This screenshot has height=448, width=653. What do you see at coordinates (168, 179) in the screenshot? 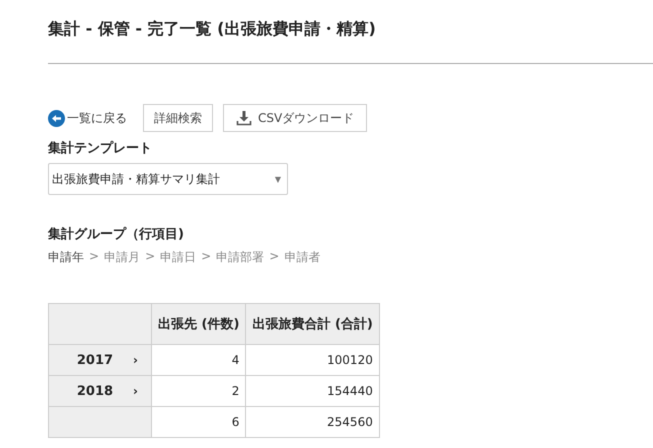
I see `template-select: 出張旅費申請・精算サマリ集計 ▼` at bounding box center [168, 179].